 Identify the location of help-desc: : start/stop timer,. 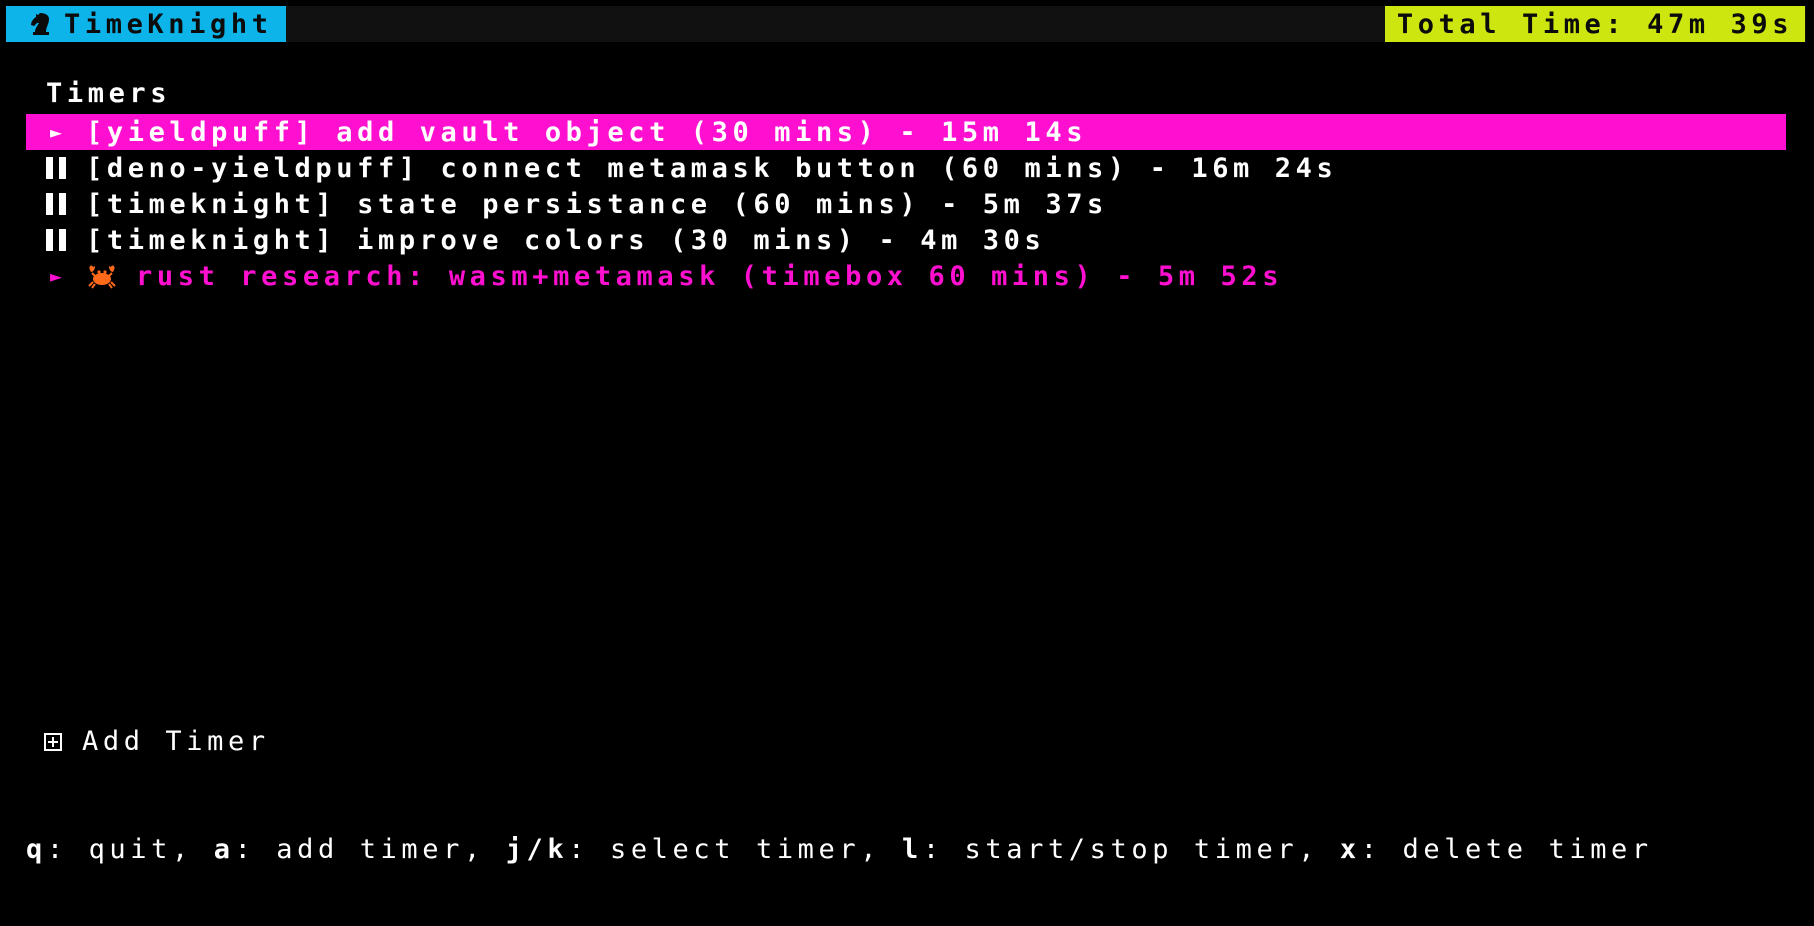
(1131, 849).